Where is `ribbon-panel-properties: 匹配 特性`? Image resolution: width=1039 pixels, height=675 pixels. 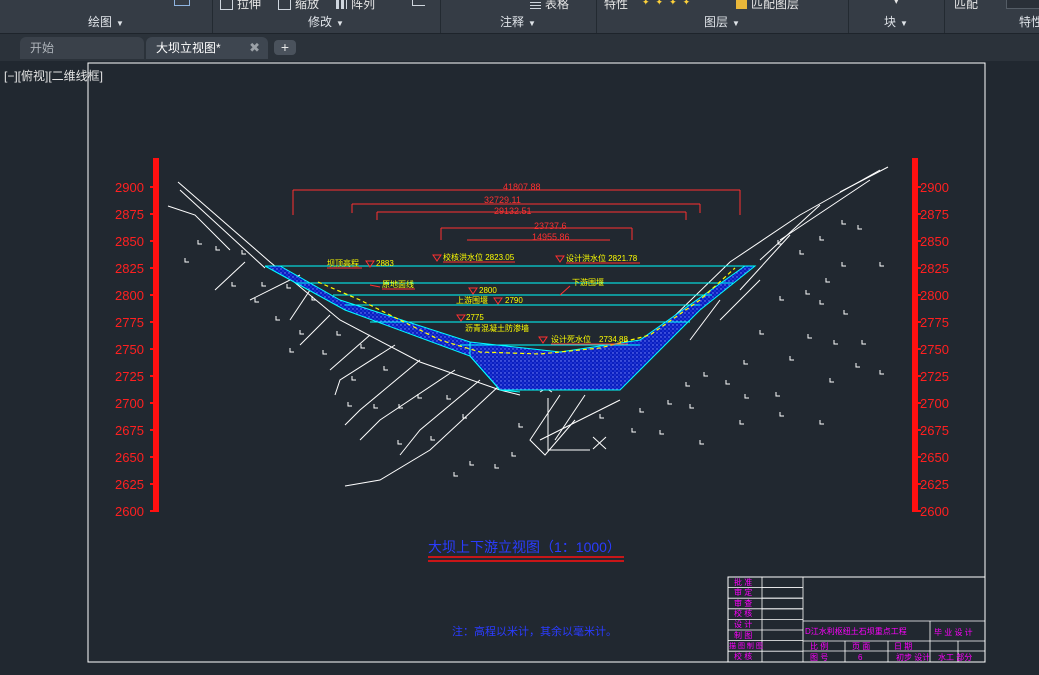
ribbon-panel-properties: 匹配 特性 is located at coordinates (991, 16).